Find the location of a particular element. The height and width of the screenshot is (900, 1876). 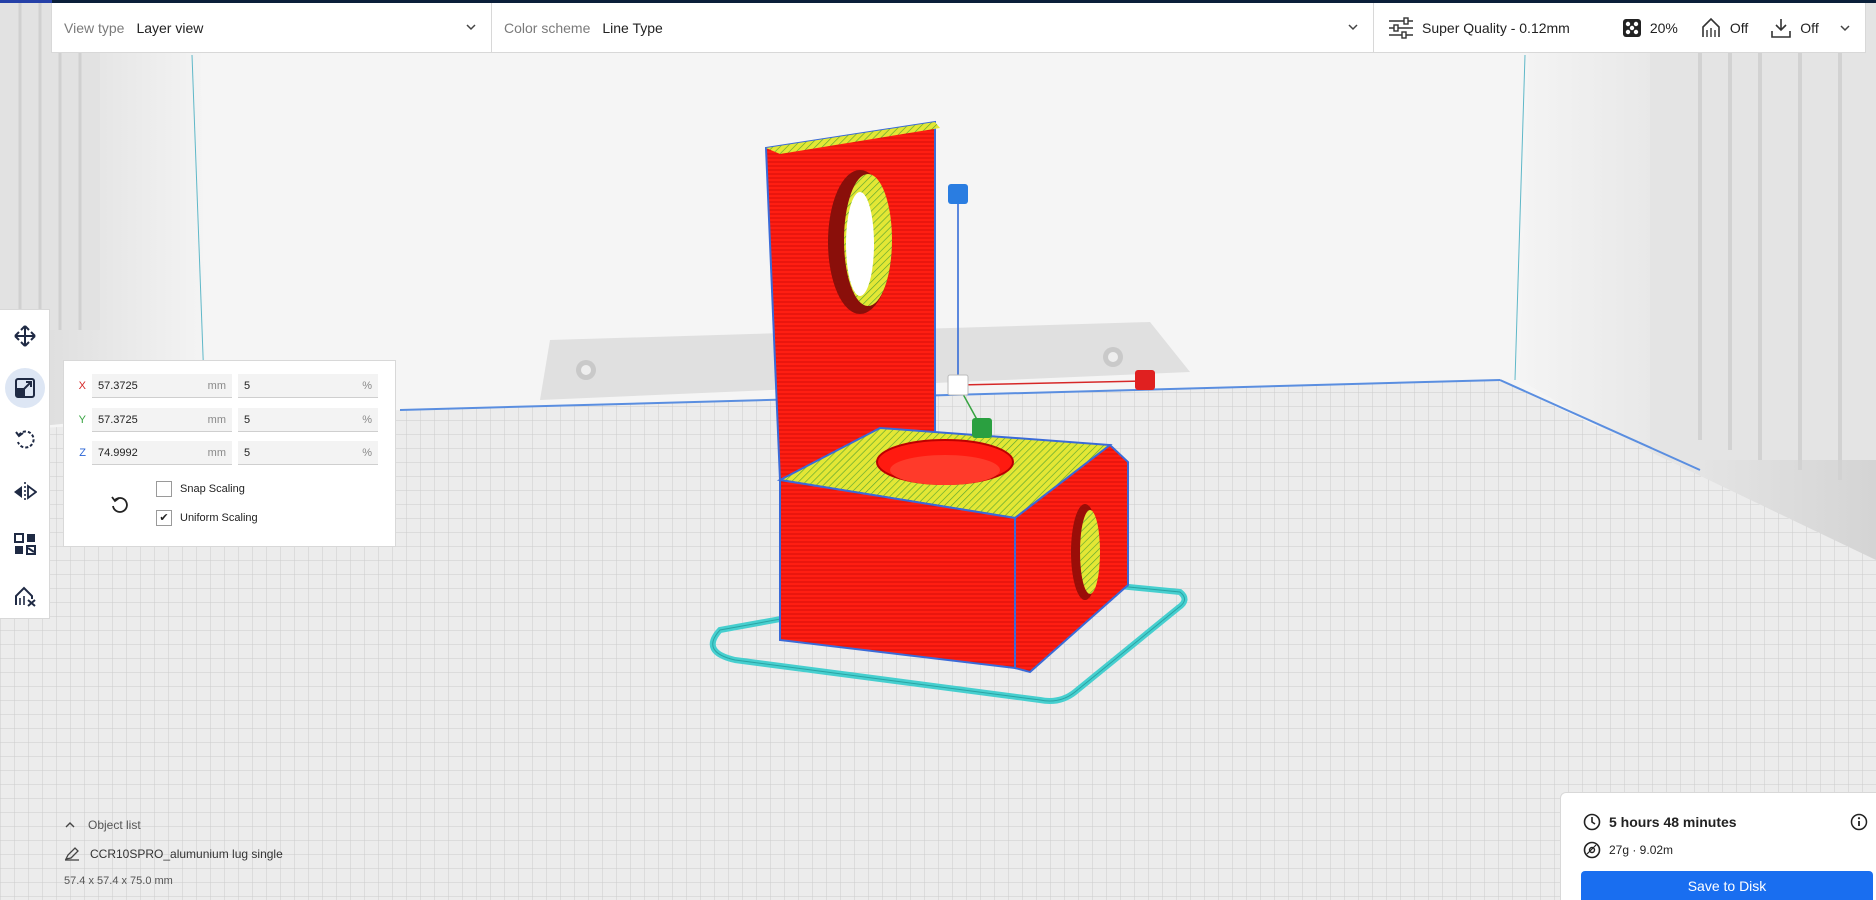

scale-icon is located at coordinates (25, 388).